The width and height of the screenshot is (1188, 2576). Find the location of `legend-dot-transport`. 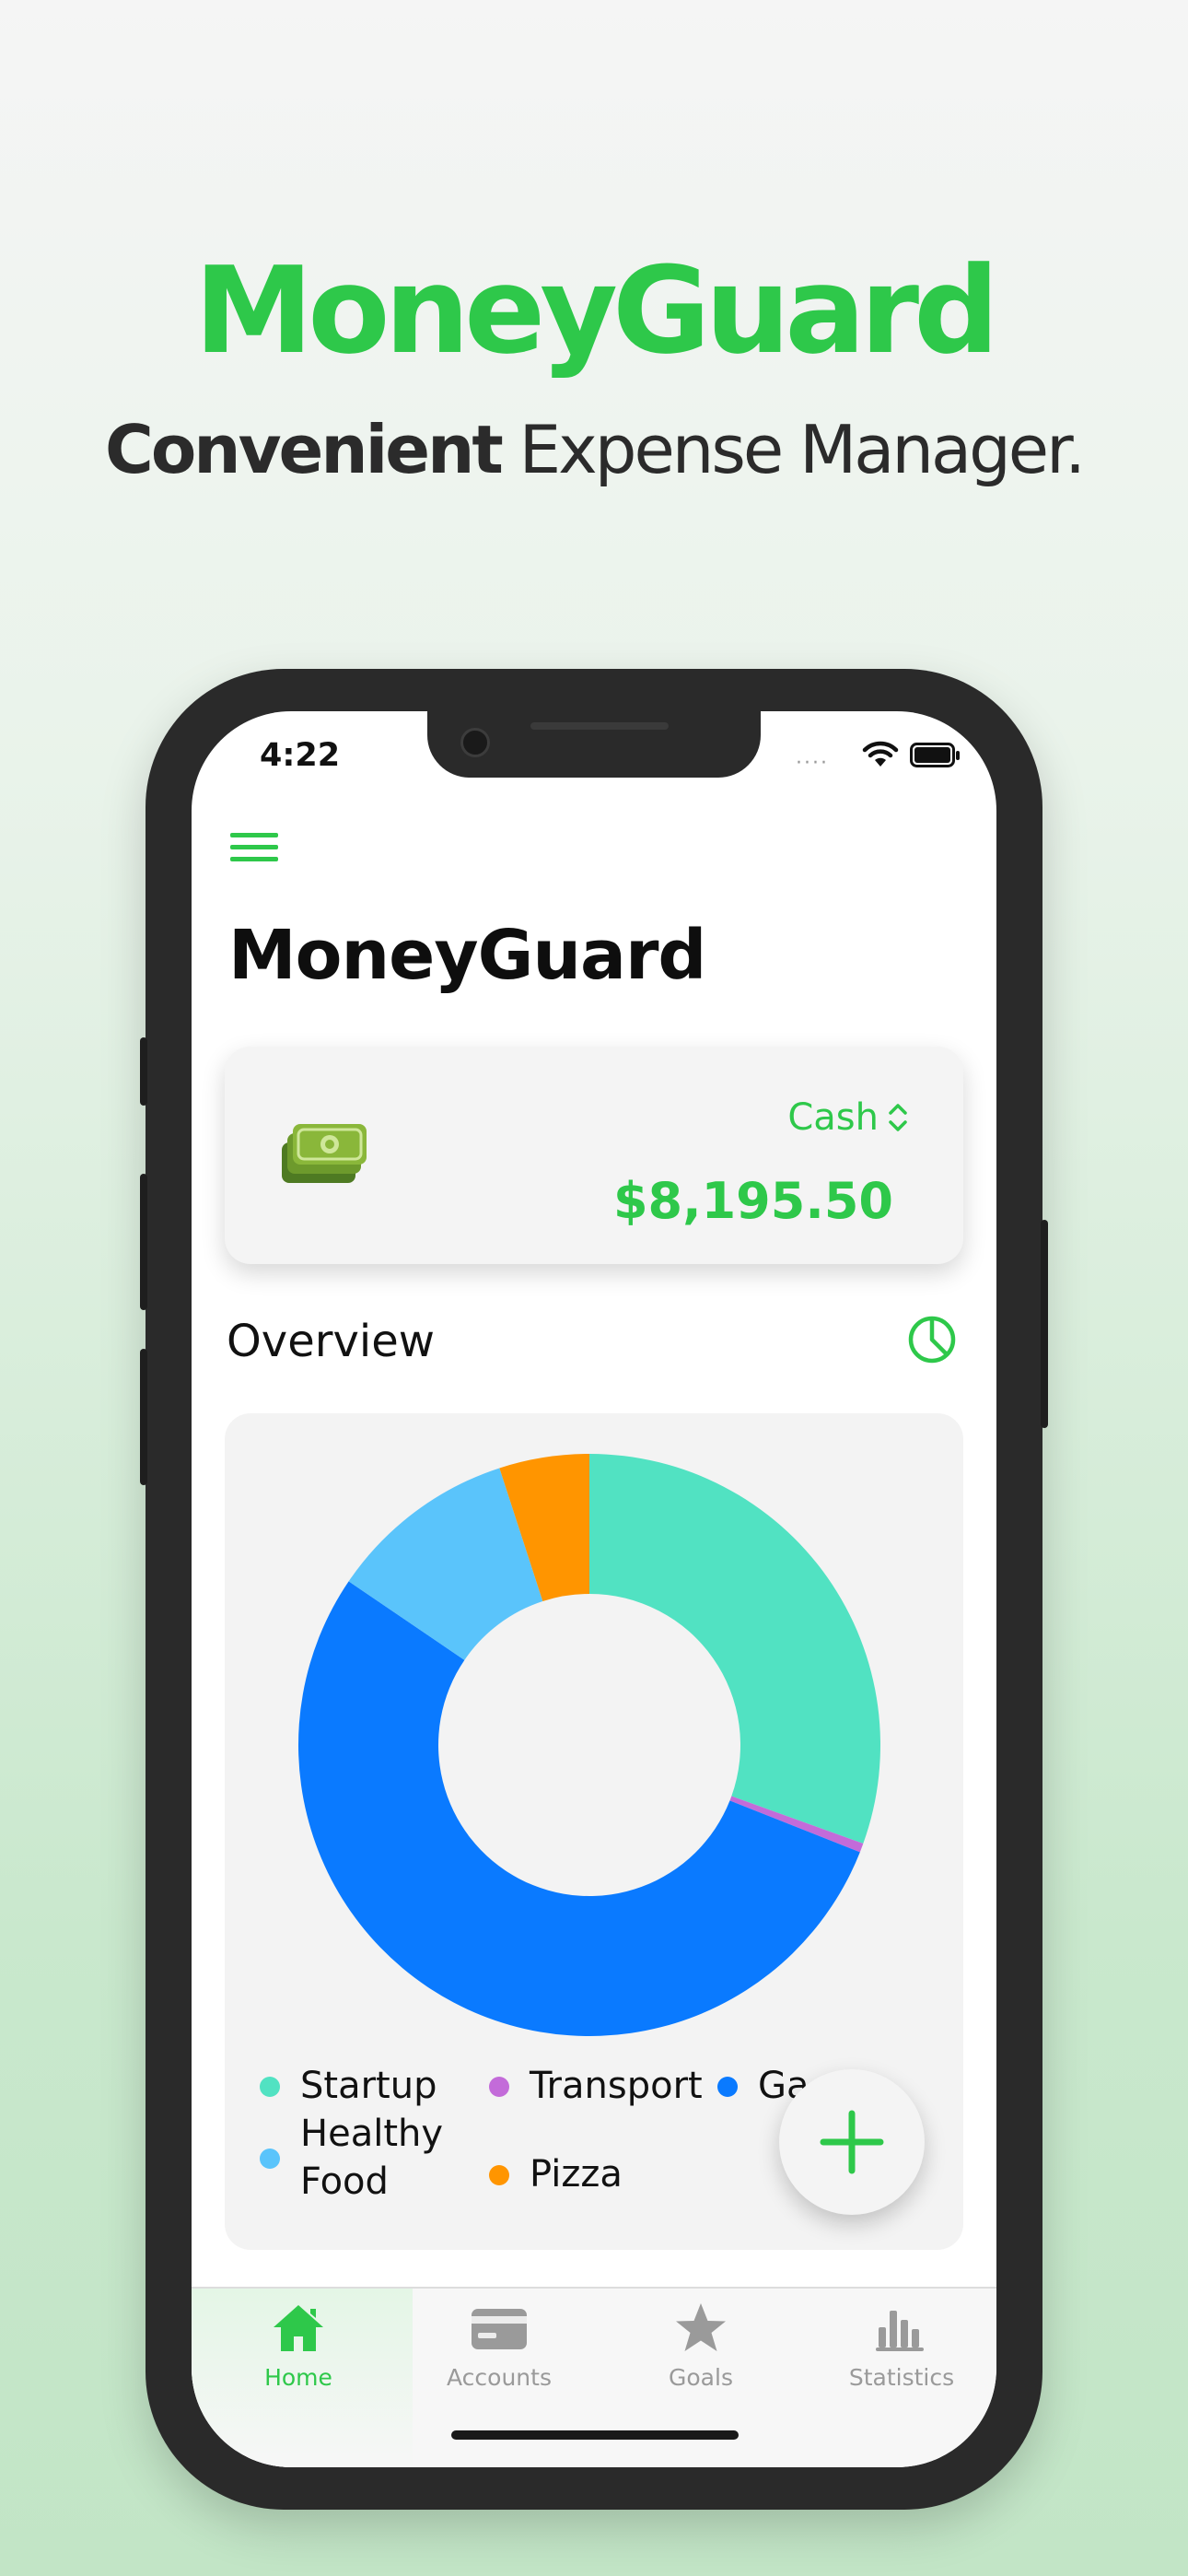

legend-dot-transport is located at coordinates (499, 2087).